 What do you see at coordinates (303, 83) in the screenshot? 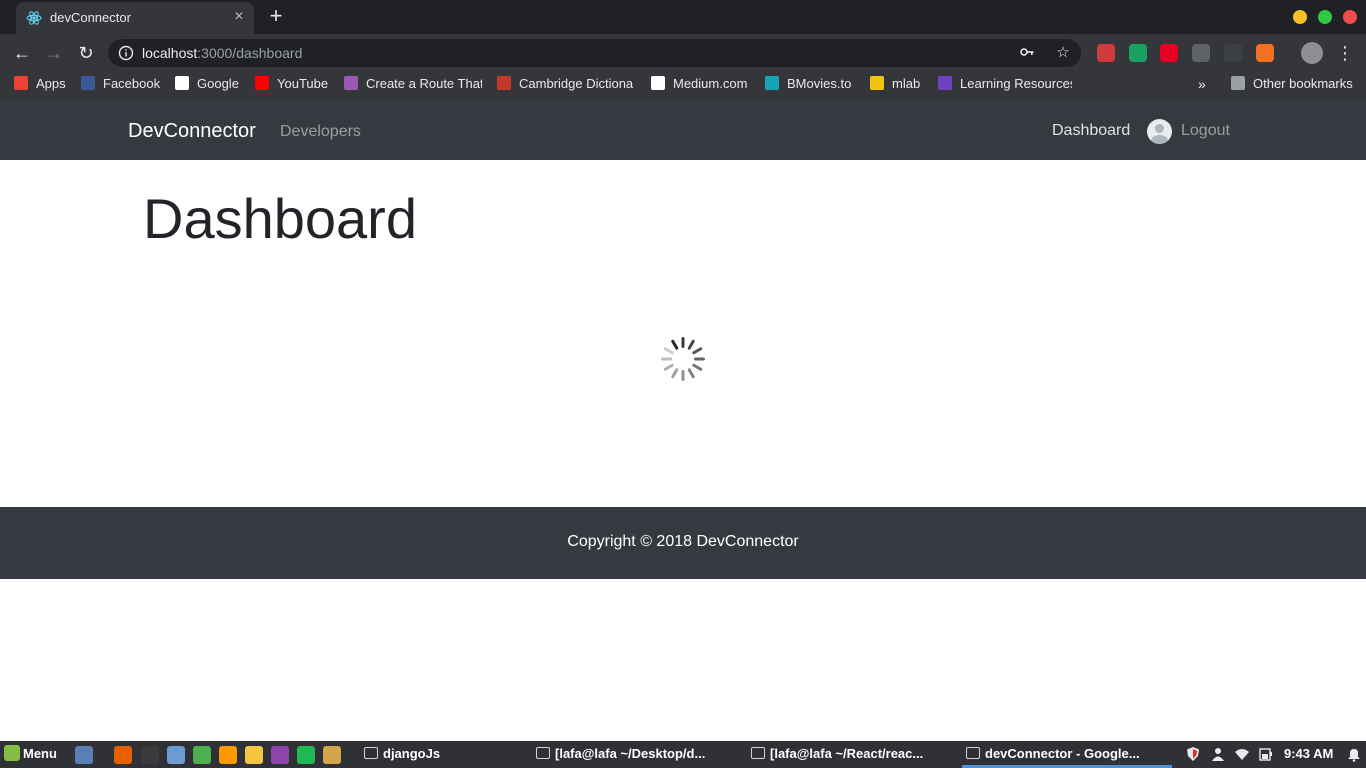
I see `bookmark-label: YouTube` at bounding box center [303, 83].